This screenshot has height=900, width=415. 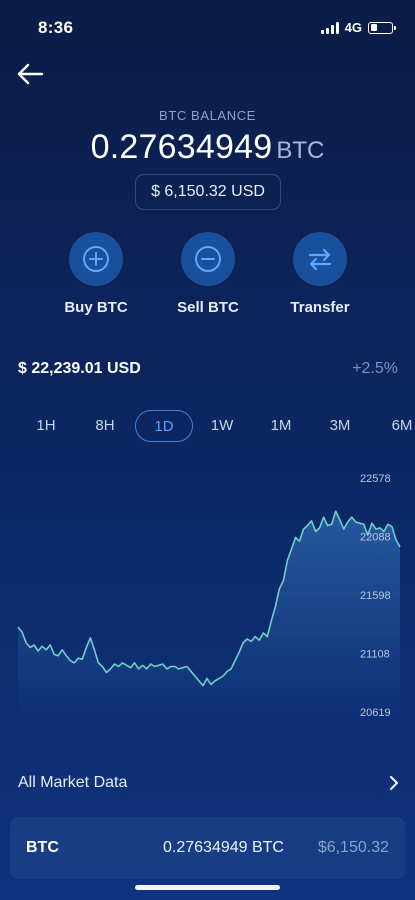 I want to click on range-tab-1d: 1D, so click(x=164, y=426).